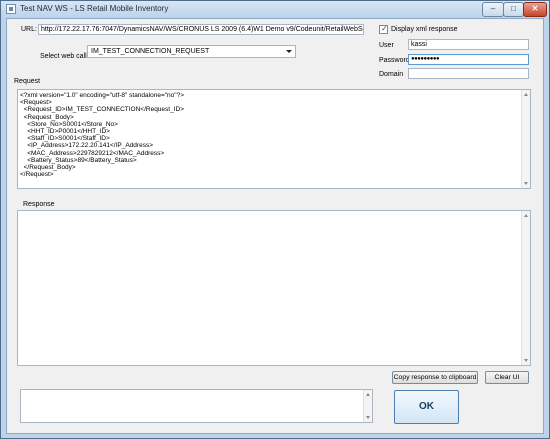 The height and width of the screenshot is (439, 550). What do you see at coordinates (424, 29) in the screenshot?
I see `display-xml-label: Display xml response` at bounding box center [424, 29].